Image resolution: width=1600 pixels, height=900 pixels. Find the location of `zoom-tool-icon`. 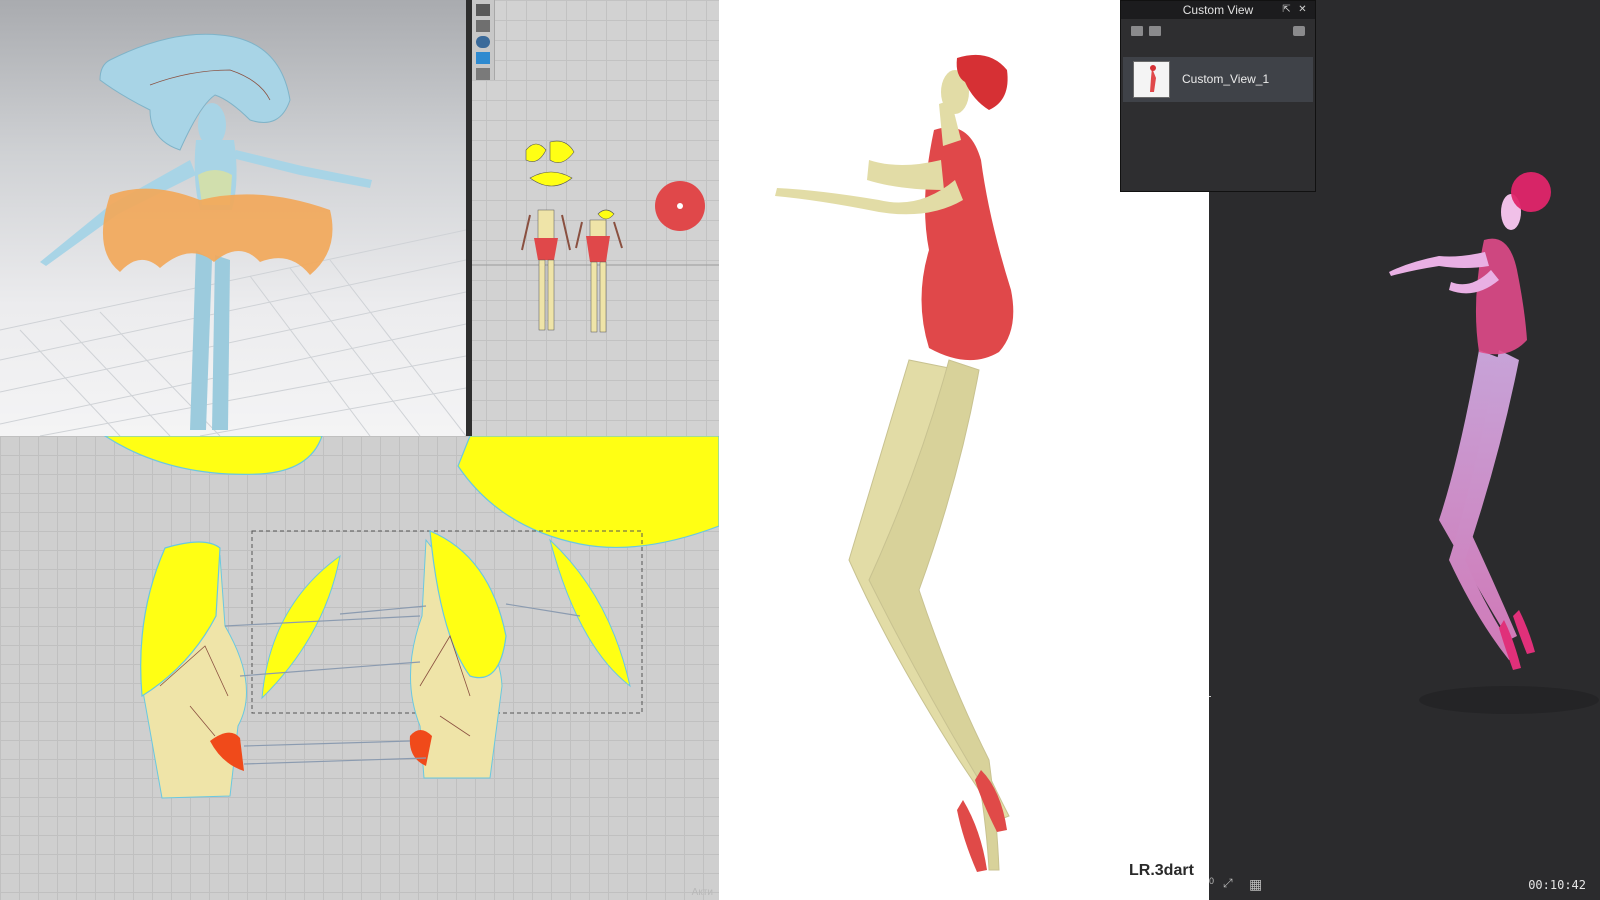

zoom-tool-icon is located at coordinates (483, 42).